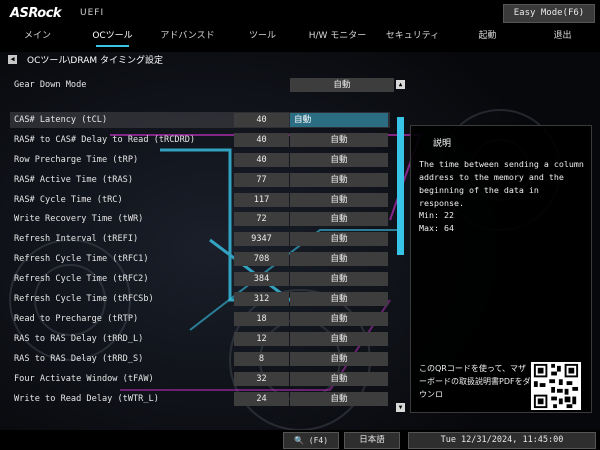  I want to click on setting-row-trfc1: Refresh Cycle Time (tRFC1) 708 自動, so click(200, 259).